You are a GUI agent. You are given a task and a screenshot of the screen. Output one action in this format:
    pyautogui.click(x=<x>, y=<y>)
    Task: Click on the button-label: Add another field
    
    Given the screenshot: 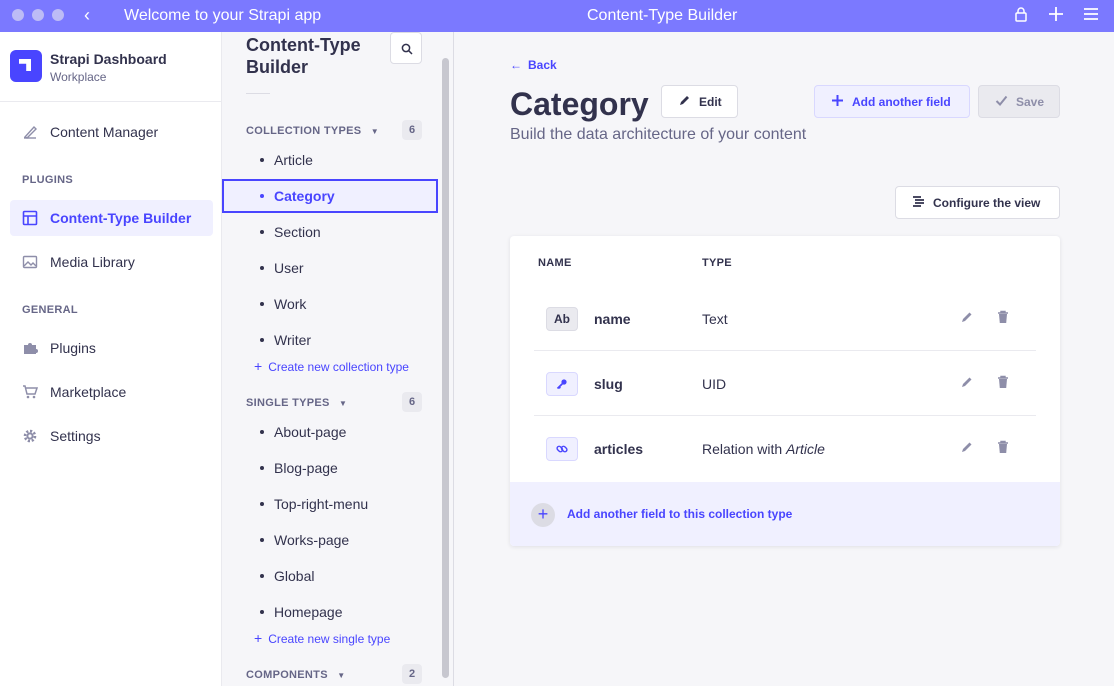 What is the action you would take?
    pyautogui.click(x=901, y=102)
    